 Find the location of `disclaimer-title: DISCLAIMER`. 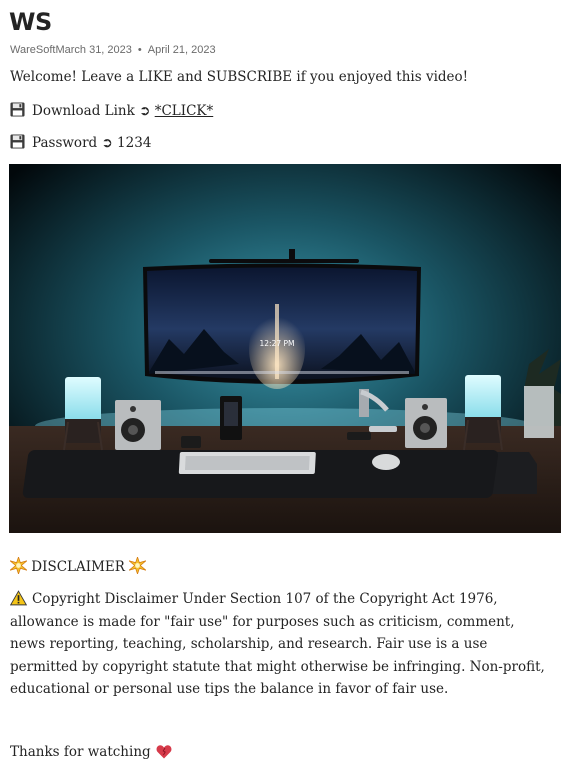

disclaimer-title: DISCLAIMER is located at coordinates (78, 567).